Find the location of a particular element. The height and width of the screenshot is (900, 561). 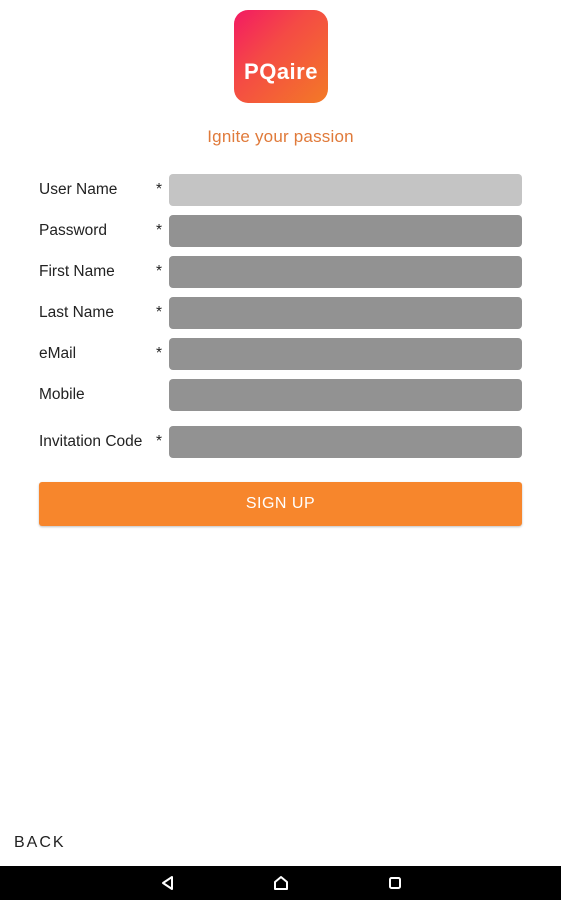

first-name-row: First Name * is located at coordinates (280, 272).